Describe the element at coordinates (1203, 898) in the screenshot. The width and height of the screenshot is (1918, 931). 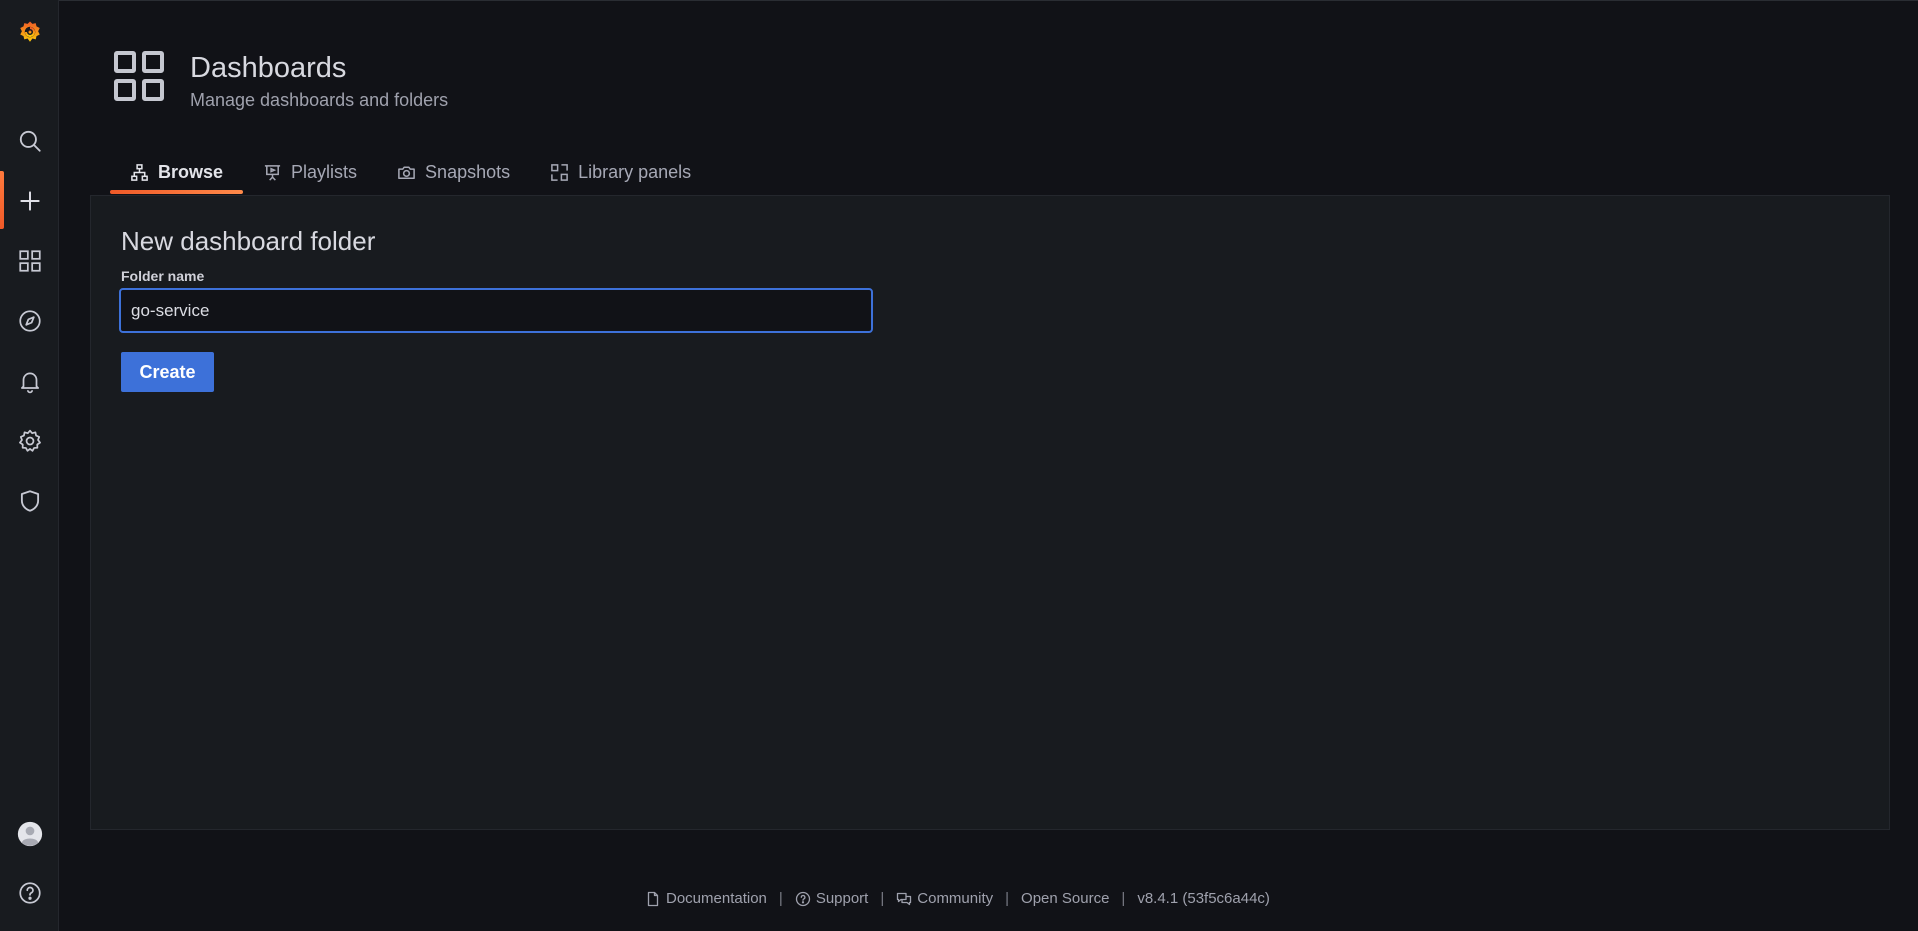
I see `footer-version: v8.4.1 (53f5c6a44c)` at that location.